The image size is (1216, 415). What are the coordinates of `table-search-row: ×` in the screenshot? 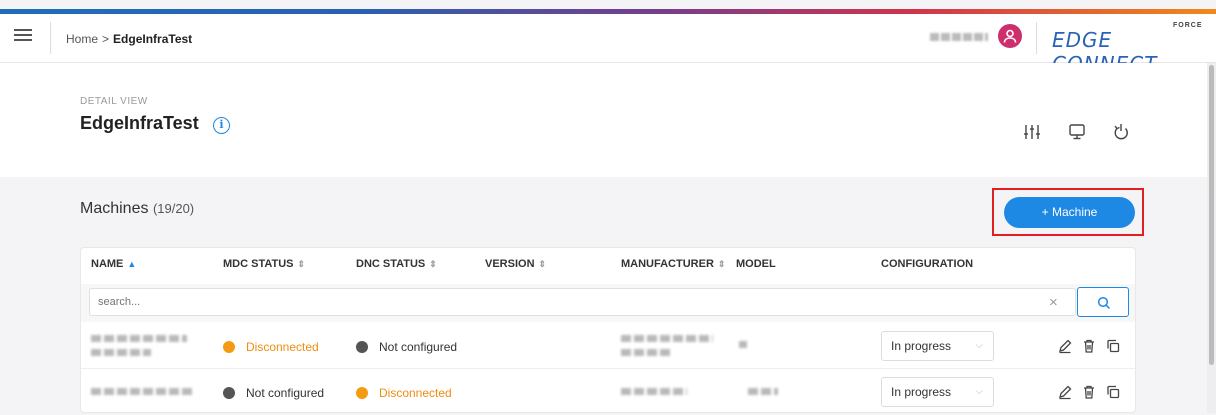 It's located at (608, 303).